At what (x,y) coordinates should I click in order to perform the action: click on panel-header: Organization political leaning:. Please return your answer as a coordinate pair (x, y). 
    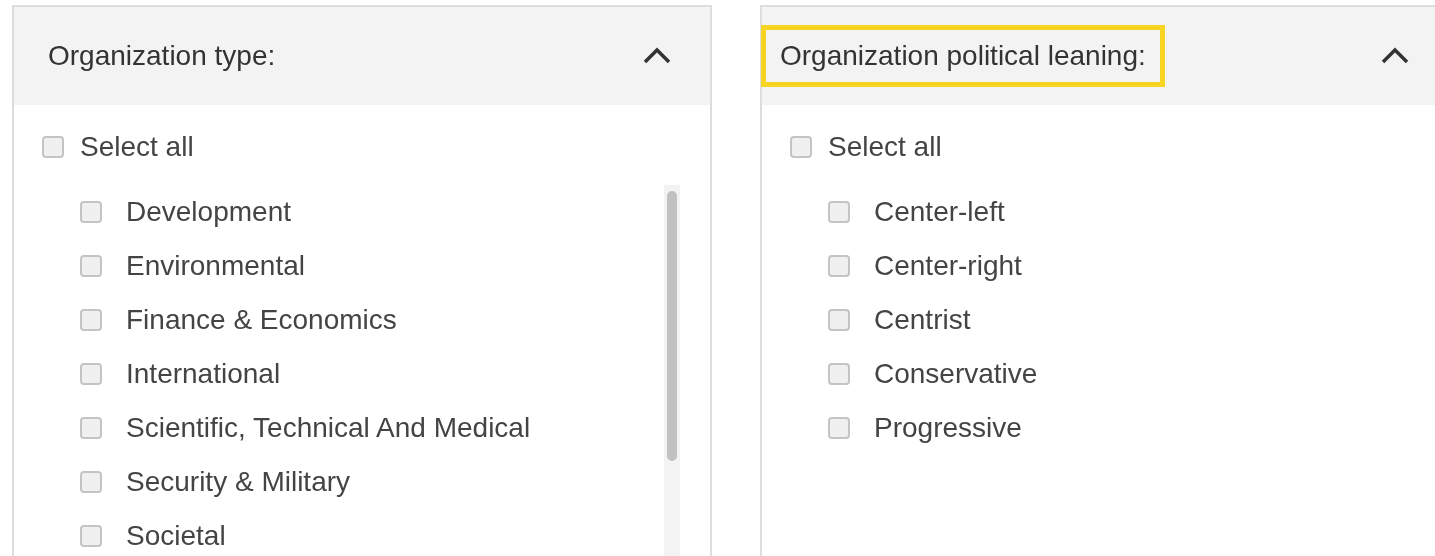
    Looking at the image, I should click on (1098, 56).